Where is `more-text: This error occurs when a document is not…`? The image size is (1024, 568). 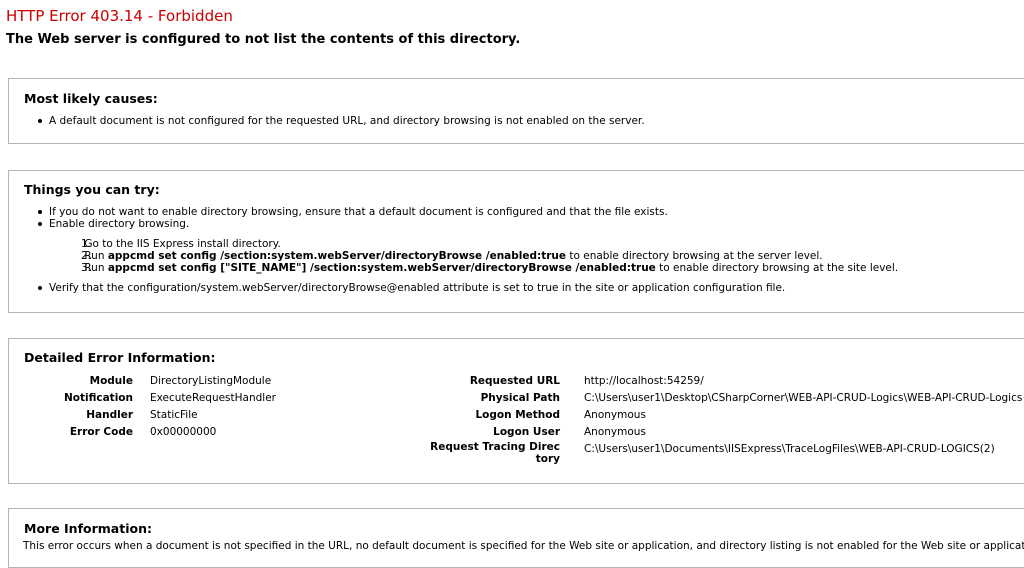
more-text: This error occurs when a document is not… is located at coordinates (523, 546).